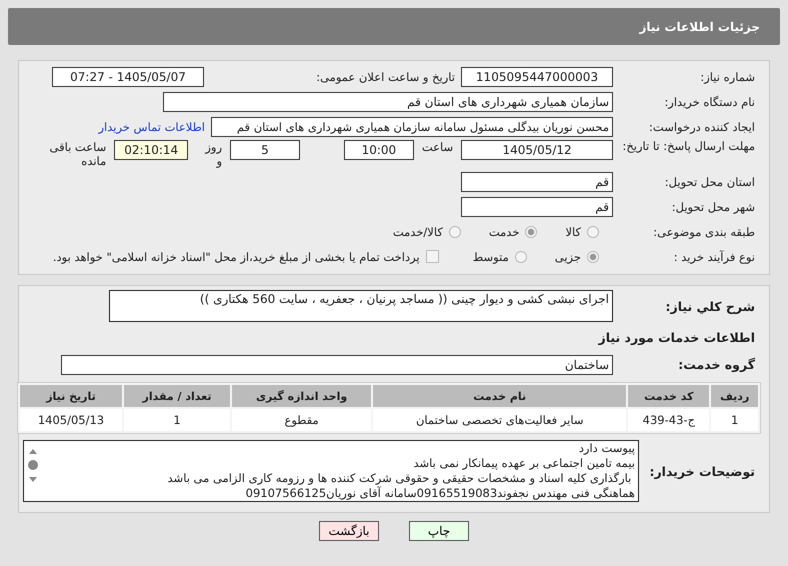 The width and height of the screenshot is (788, 566). Describe the element at coordinates (504, 231) in the screenshot. I see `radio-label: خدمت` at that location.